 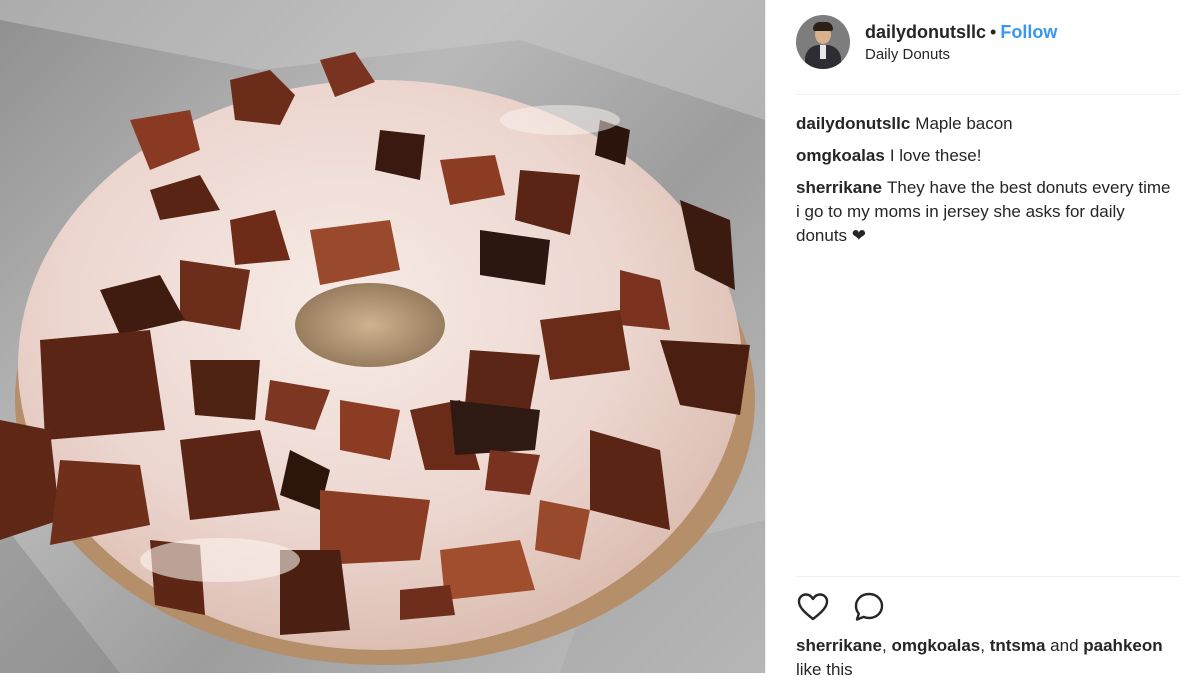 What do you see at coordinates (1122, 645) in the screenshot?
I see `liker-username: paahkeon` at bounding box center [1122, 645].